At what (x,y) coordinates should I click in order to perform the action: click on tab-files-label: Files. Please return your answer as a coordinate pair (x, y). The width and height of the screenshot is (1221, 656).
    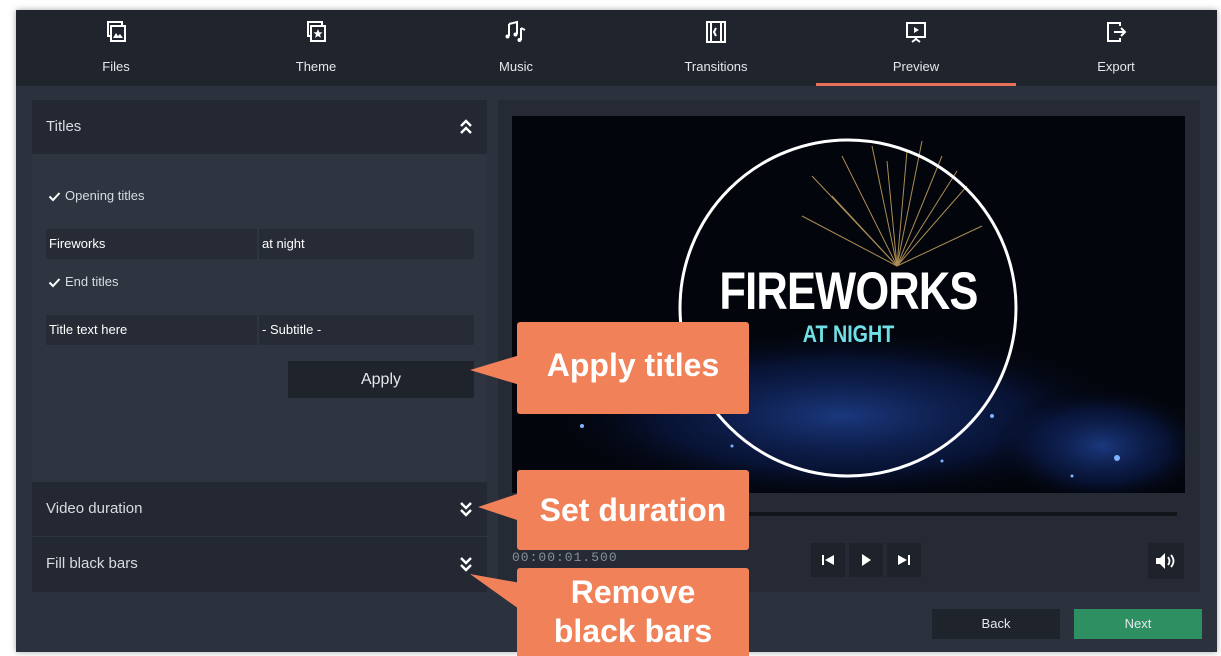
    Looking at the image, I should click on (116, 66).